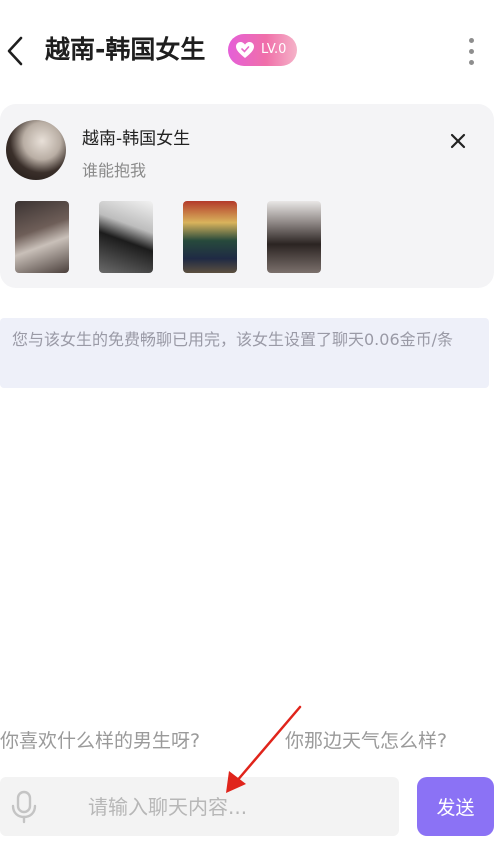 The height and width of the screenshot is (855, 494). What do you see at coordinates (24, 807) in the screenshot?
I see `microphone-icon` at bounding box center [24, 807].